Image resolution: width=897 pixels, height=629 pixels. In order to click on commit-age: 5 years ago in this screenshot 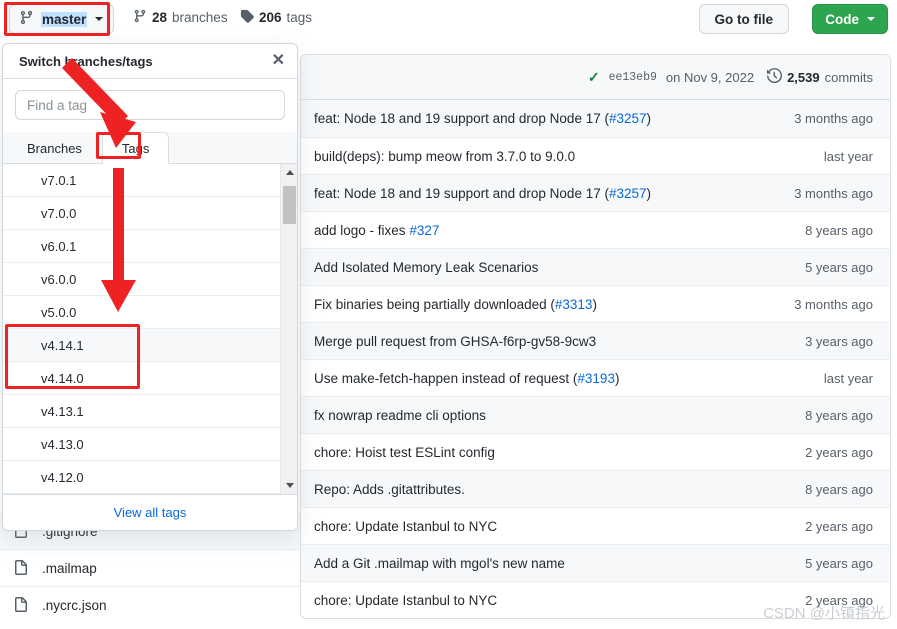, I will do `click(839, 267)`.